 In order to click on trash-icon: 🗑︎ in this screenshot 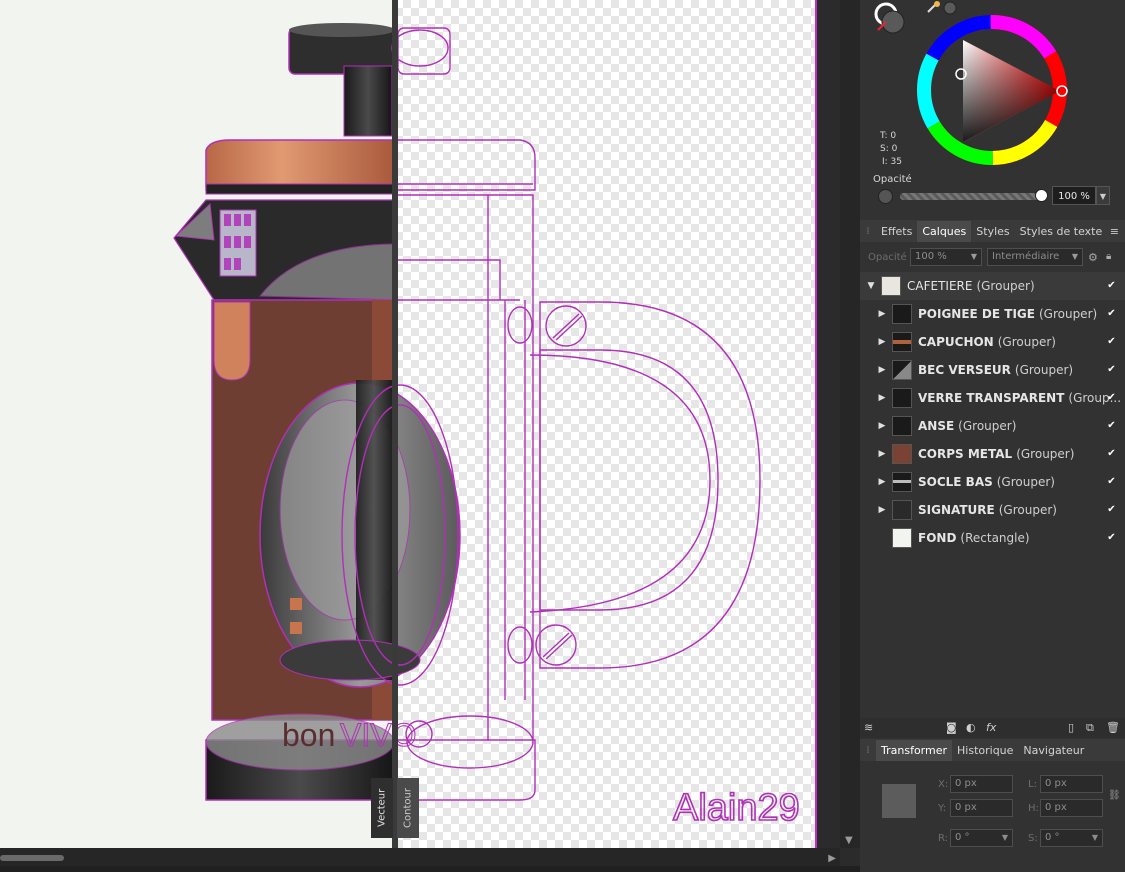, I will do `click(1113, 727)`.